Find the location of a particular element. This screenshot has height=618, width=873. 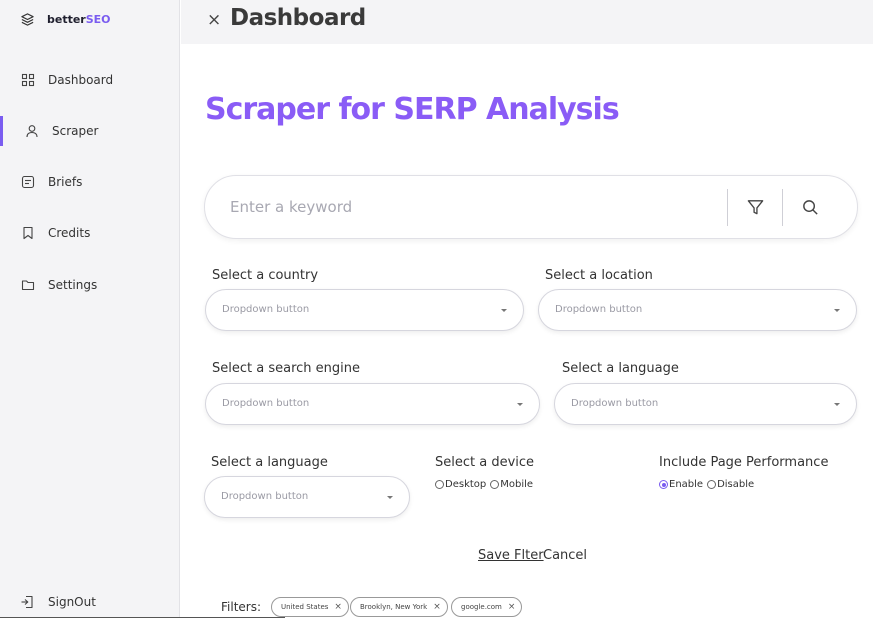

device-radio-group: Desktop Mobile is located at coordinates (486, 484).